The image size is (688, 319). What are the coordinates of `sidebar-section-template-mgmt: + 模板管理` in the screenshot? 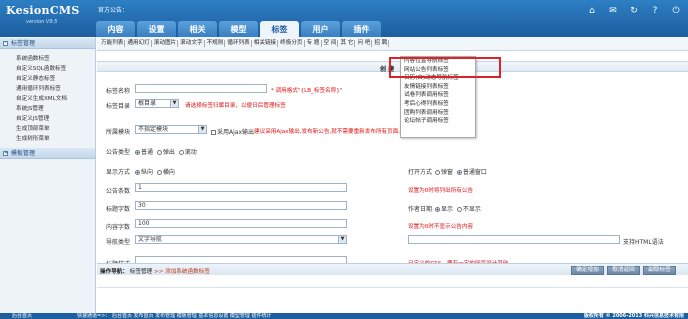 It's located at (47, 153).